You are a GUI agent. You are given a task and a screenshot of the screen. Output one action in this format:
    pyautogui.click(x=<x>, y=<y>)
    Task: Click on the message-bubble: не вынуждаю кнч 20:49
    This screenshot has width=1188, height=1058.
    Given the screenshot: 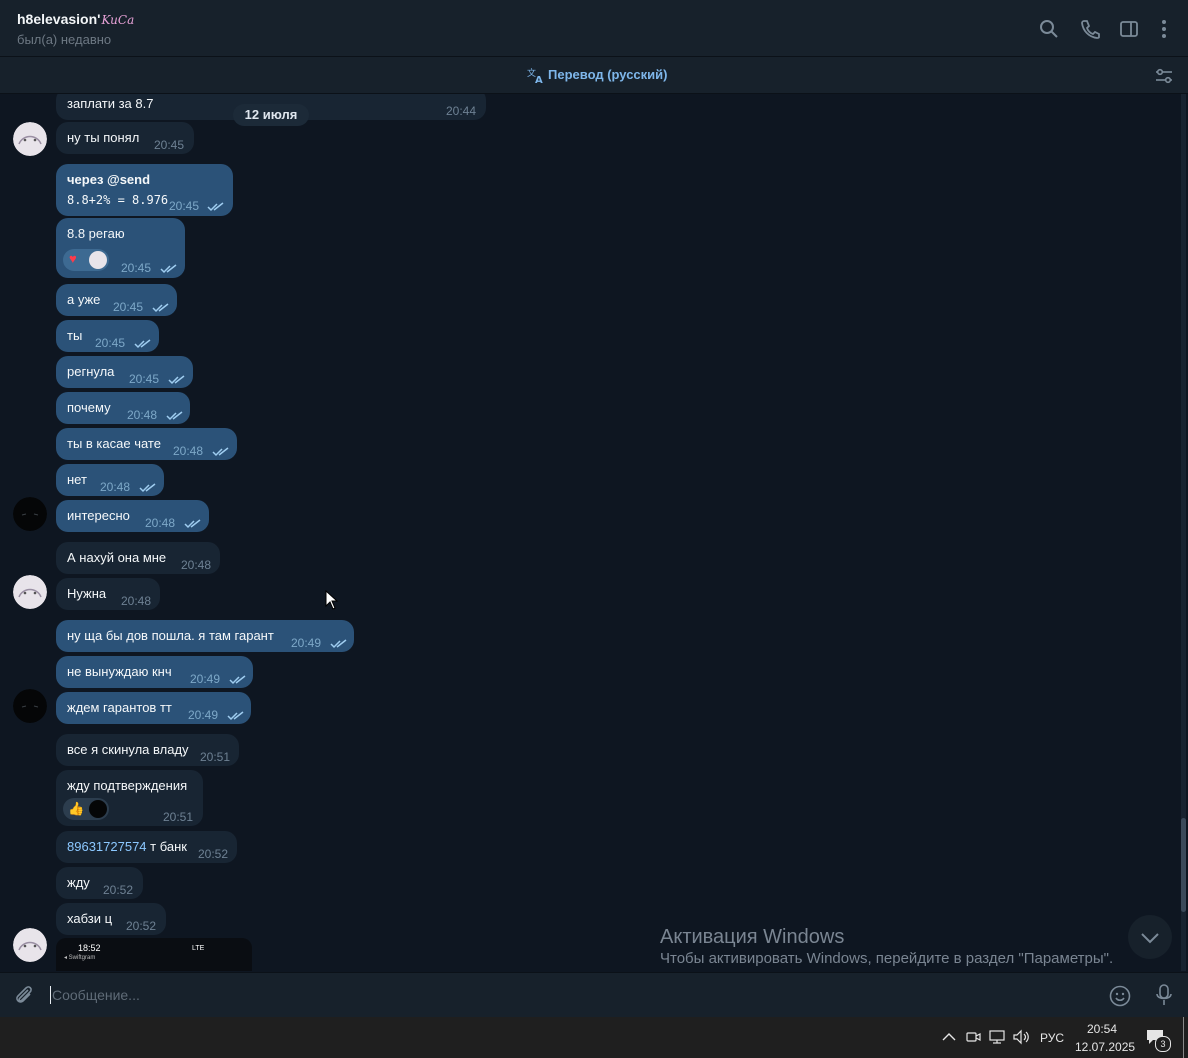 What is the action you would take?
    pyautogui.click(x=154, y=672)
    